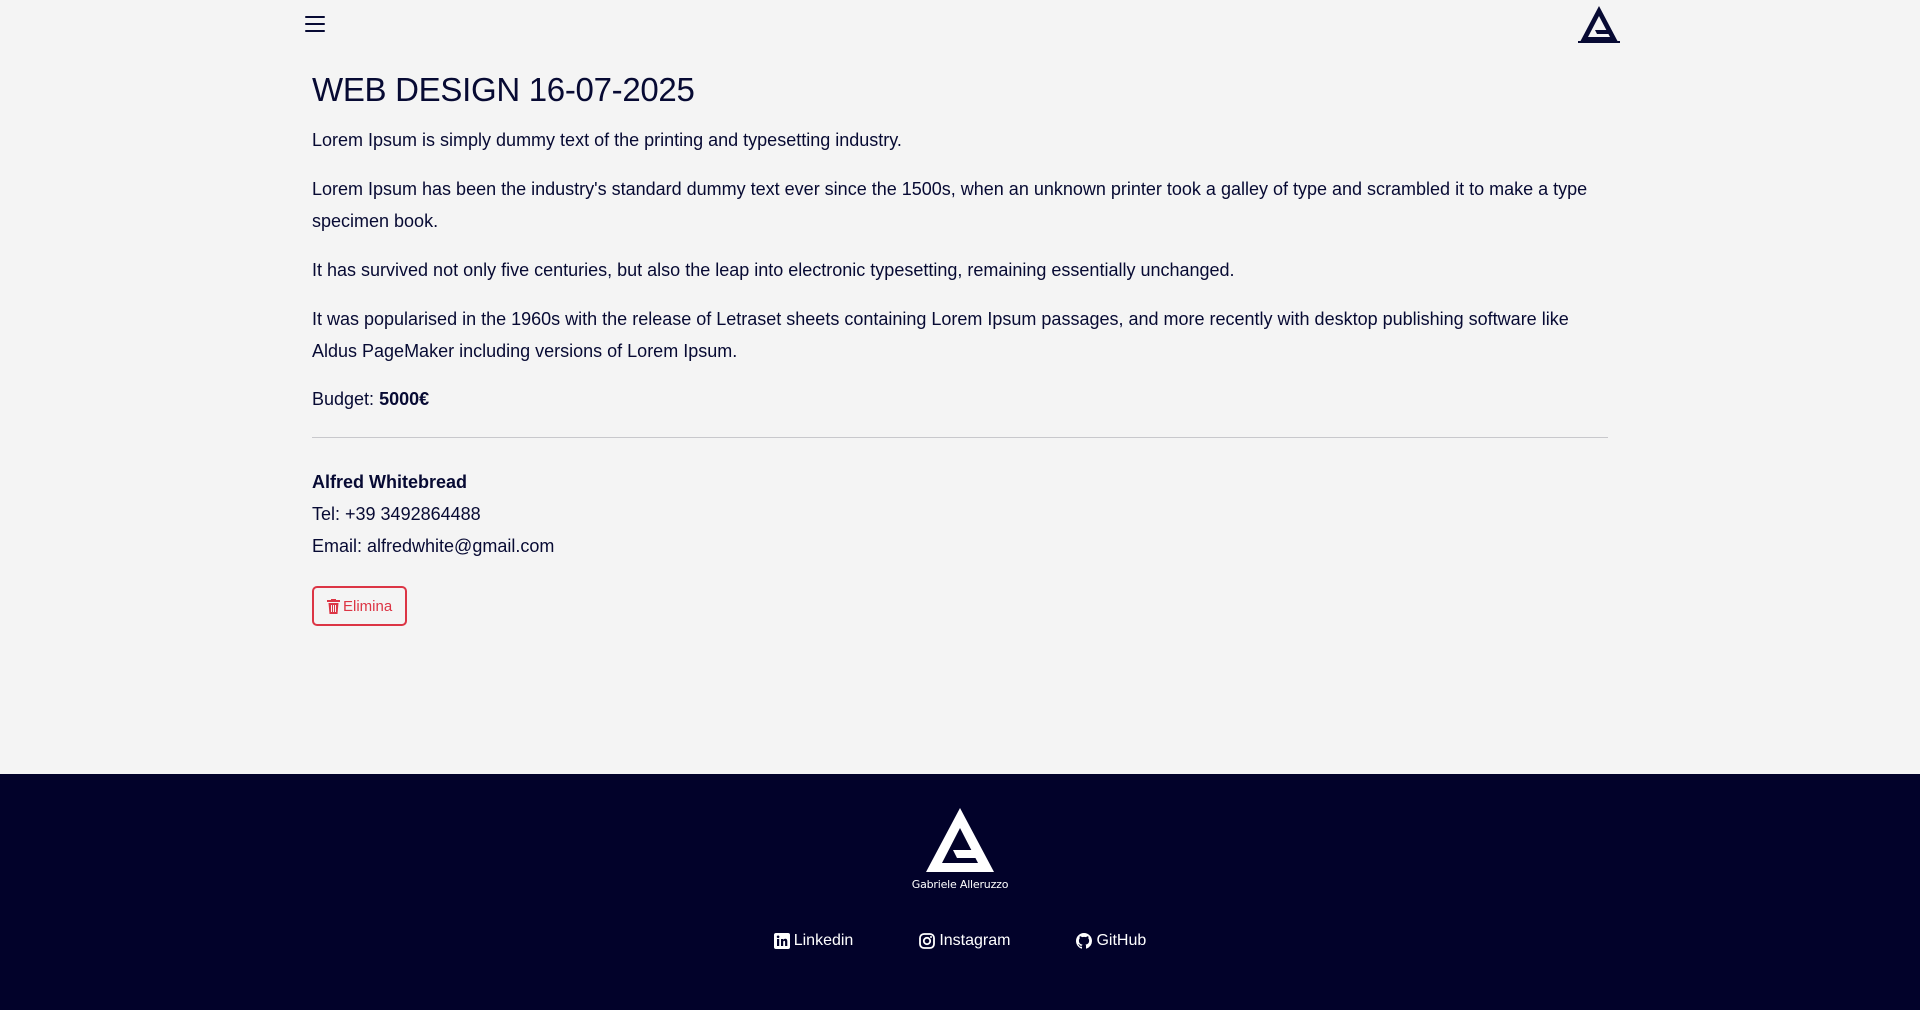  Describe the element at coordinates (927, 941) in the screenshot. I see `instagram-icon` at that location.